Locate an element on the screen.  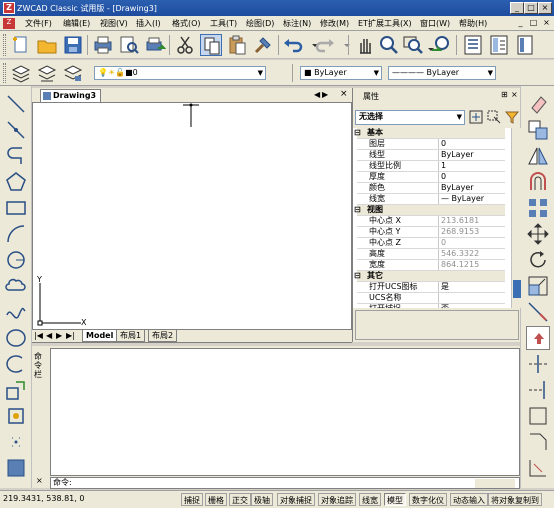
erase-icon is located at coordinates (538, 104).